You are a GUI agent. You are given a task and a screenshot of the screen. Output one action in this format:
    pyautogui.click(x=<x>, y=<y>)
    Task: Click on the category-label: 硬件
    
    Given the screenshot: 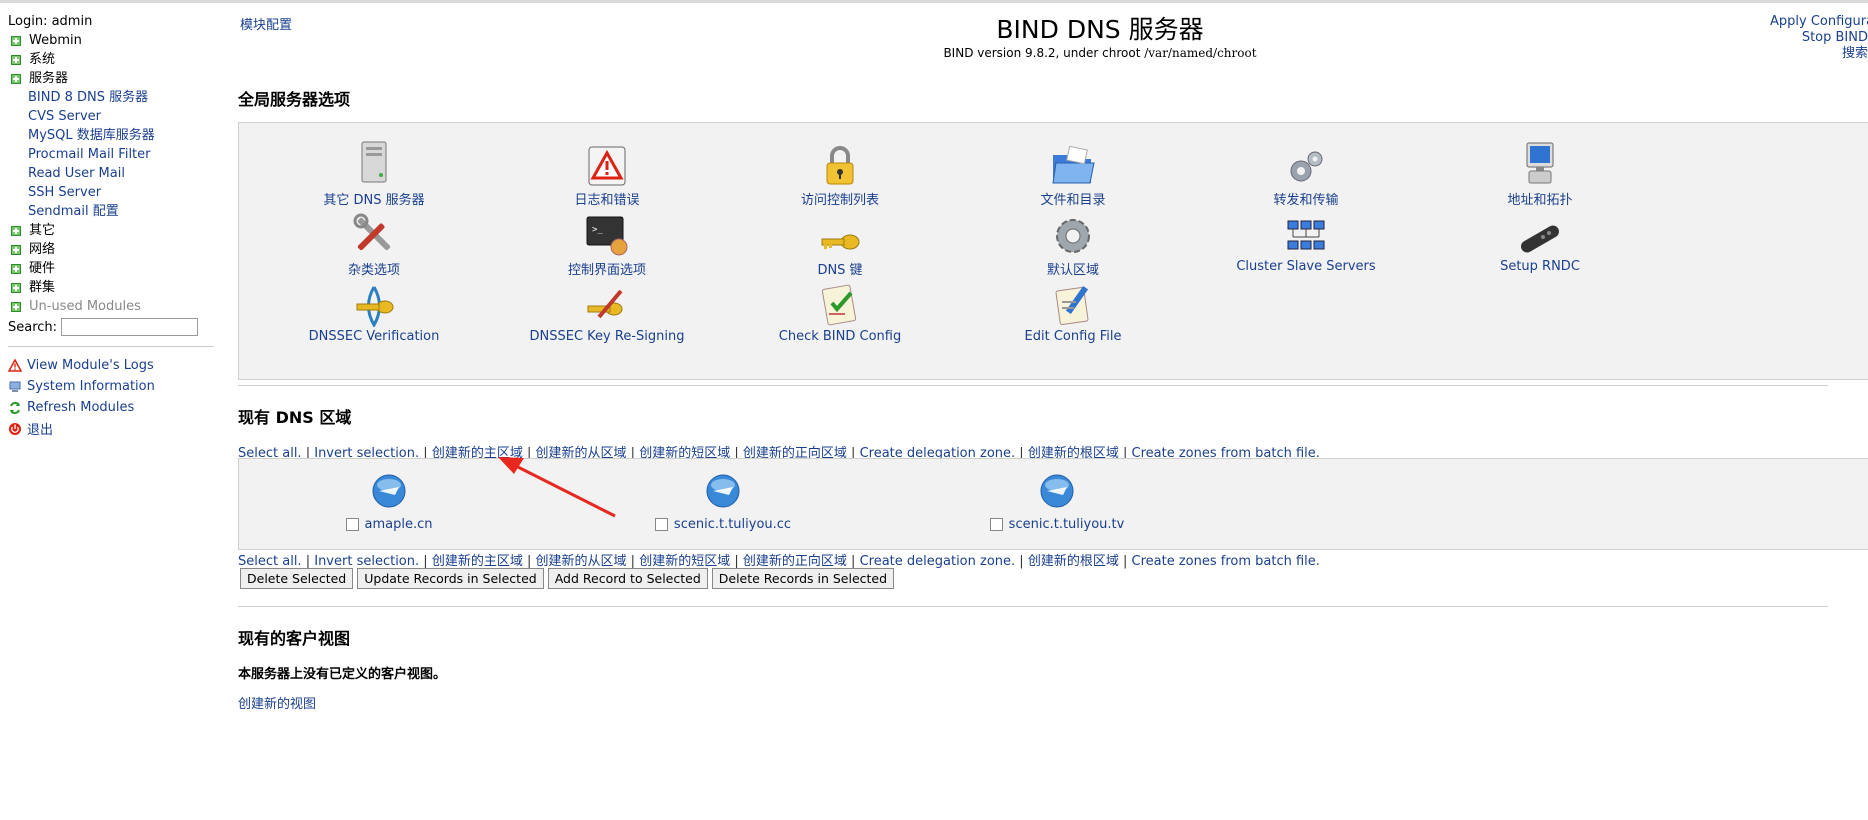 What is the action you would take?
    pyautogui.click(x=42, y=268)
    